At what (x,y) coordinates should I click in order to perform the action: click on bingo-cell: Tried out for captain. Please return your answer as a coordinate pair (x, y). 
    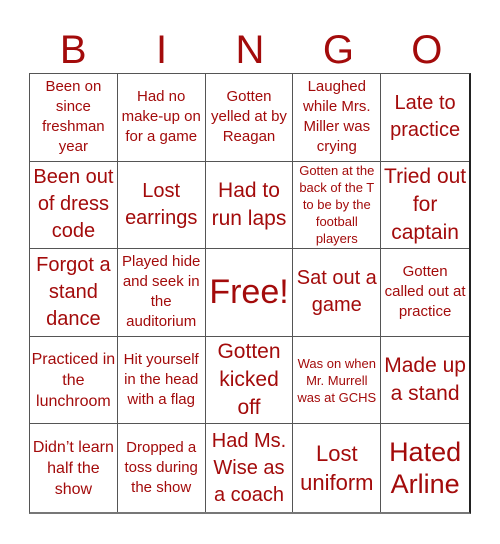
    Looking at the image, I should click on (425, 206).